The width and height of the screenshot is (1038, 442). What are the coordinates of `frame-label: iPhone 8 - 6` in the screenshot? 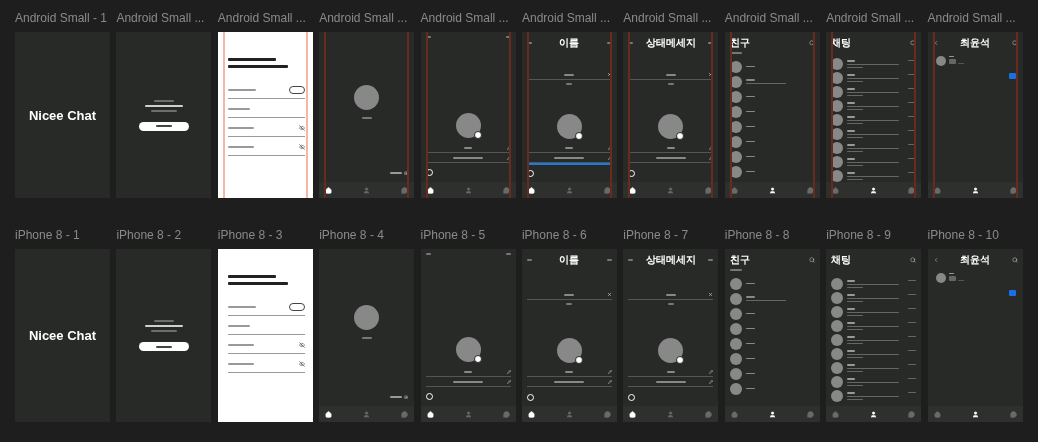 It's located at (569, 235).